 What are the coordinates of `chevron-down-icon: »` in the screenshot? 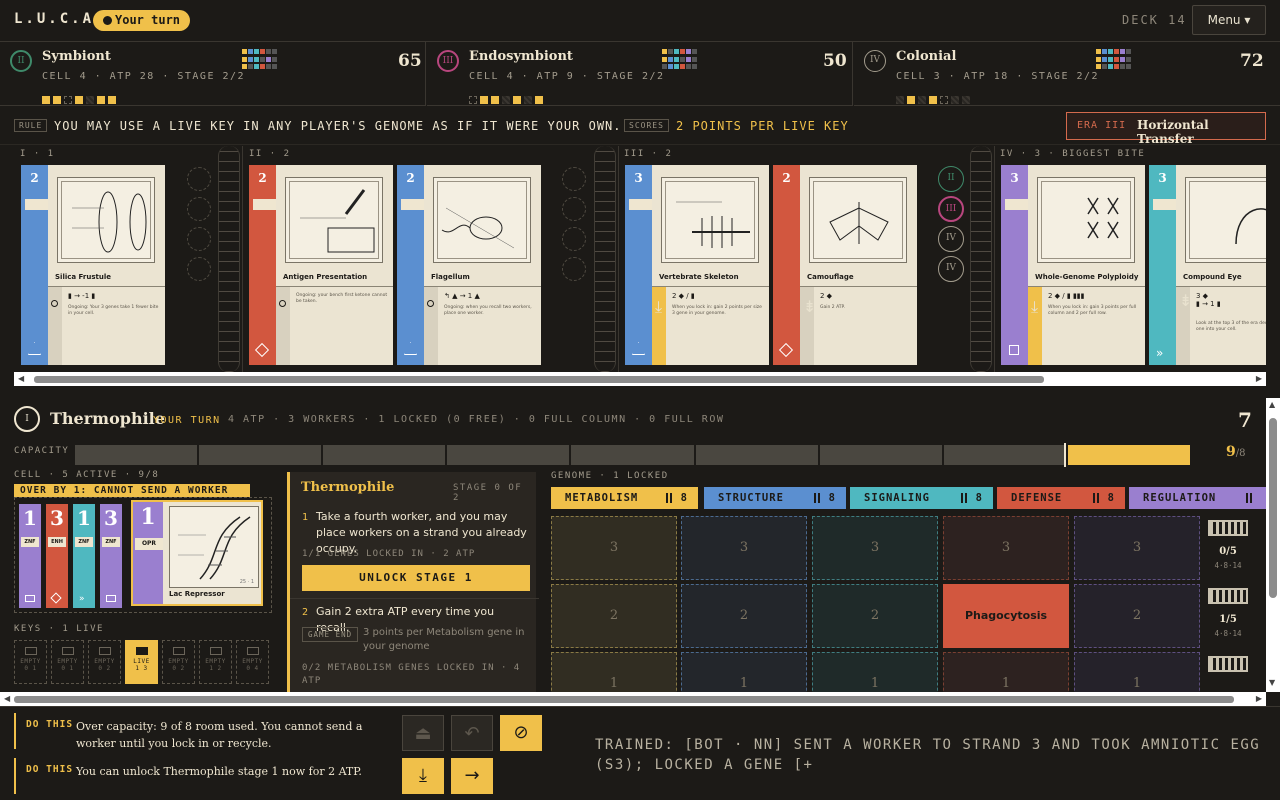 It's located at (1160, 353).